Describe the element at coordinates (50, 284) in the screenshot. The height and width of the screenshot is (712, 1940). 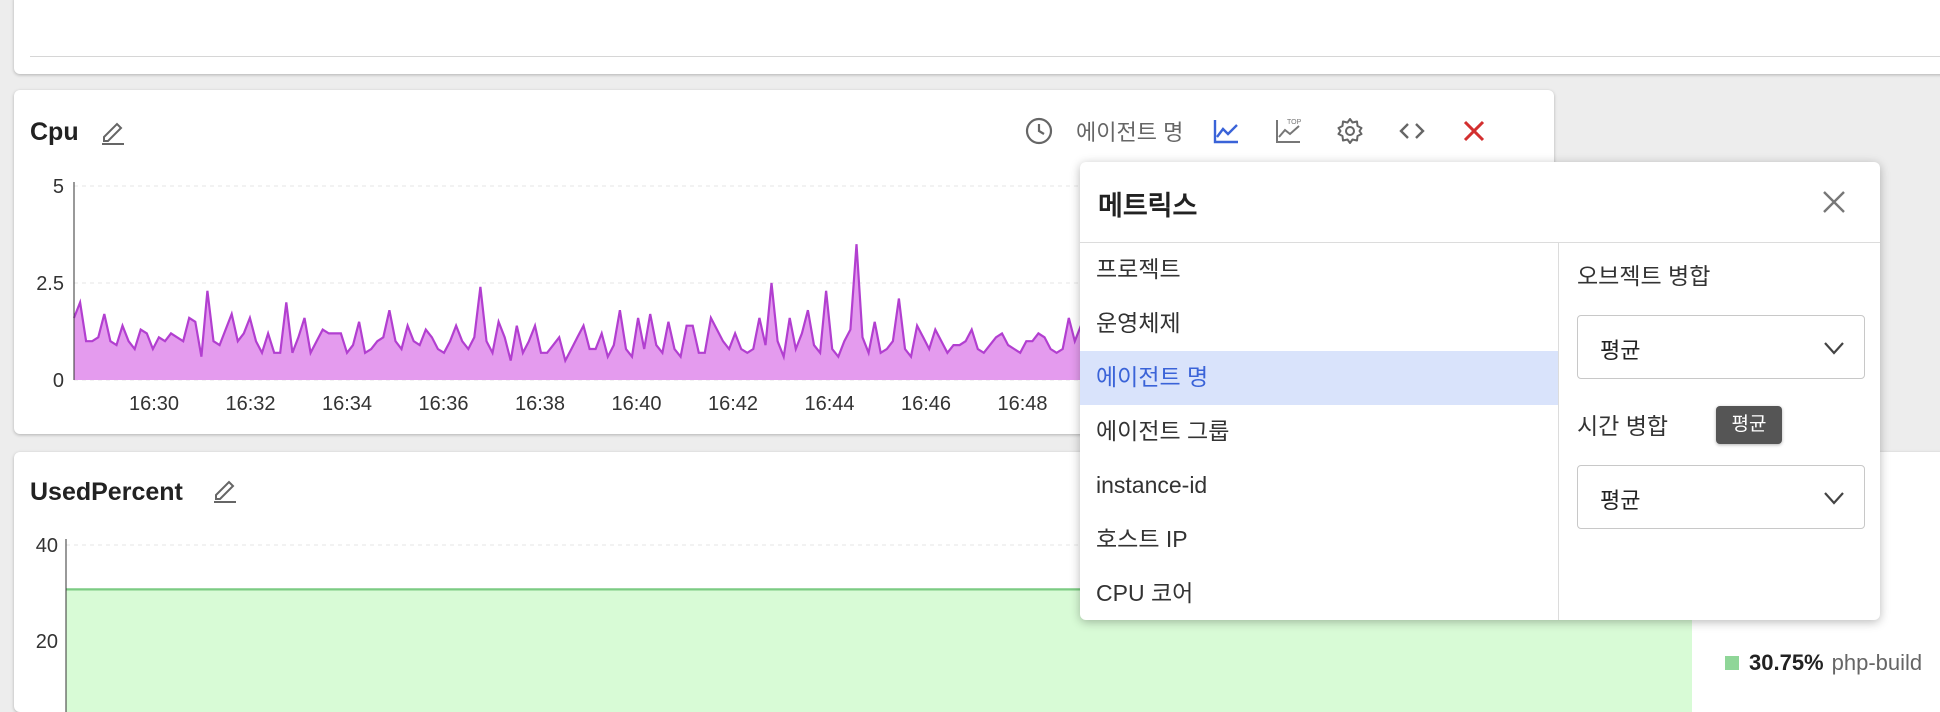
I see `y-tick-label: 2.5` at that location.